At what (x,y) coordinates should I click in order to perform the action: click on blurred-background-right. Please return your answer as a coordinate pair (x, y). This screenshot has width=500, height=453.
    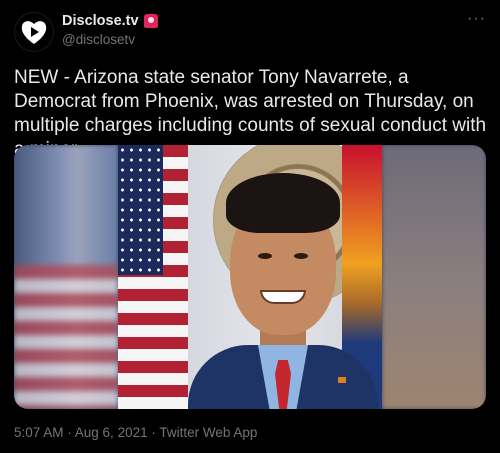
    Looking at the image, I should click on (434, 277).